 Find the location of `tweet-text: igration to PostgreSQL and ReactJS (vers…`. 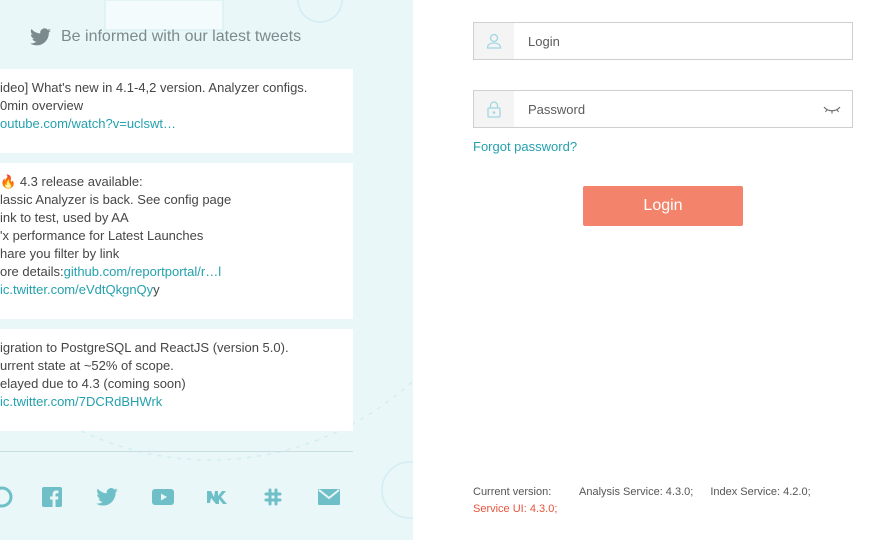

tweet-text: igration to PostgreSQL and ReactJS (vers… is located at coordinates (144, 347).